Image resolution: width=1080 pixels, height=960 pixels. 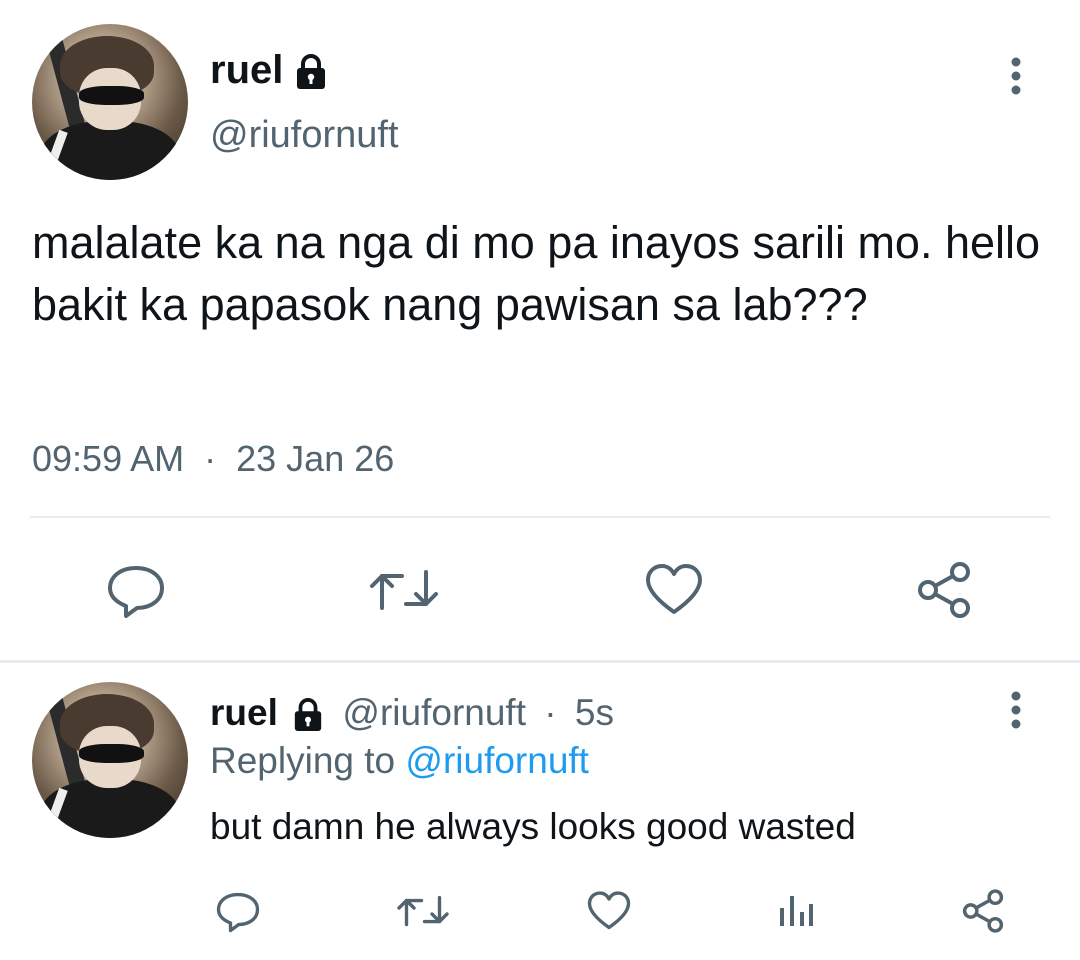 I want to click on reply-header: ruel @riufornuft · 5s, so click(x=412, y=713).